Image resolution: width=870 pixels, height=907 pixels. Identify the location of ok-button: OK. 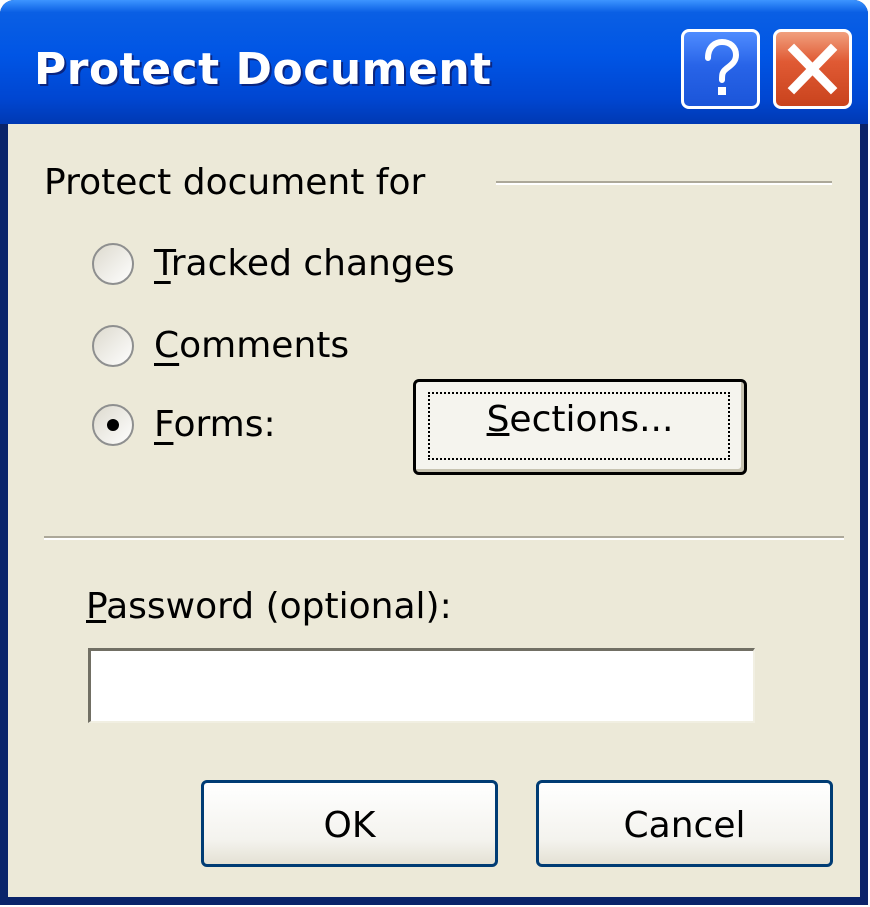
(349, 823).